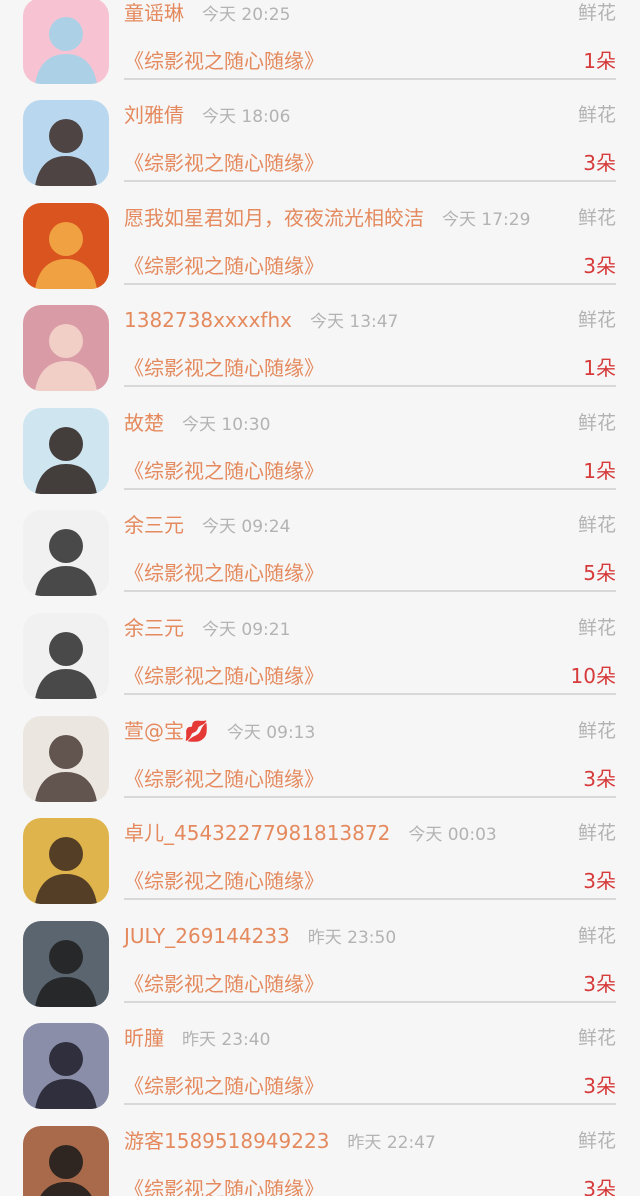  Describe the element at coordinates (66, 246) in the screenshot. I see `cartoon-couple-avatar` at that location.